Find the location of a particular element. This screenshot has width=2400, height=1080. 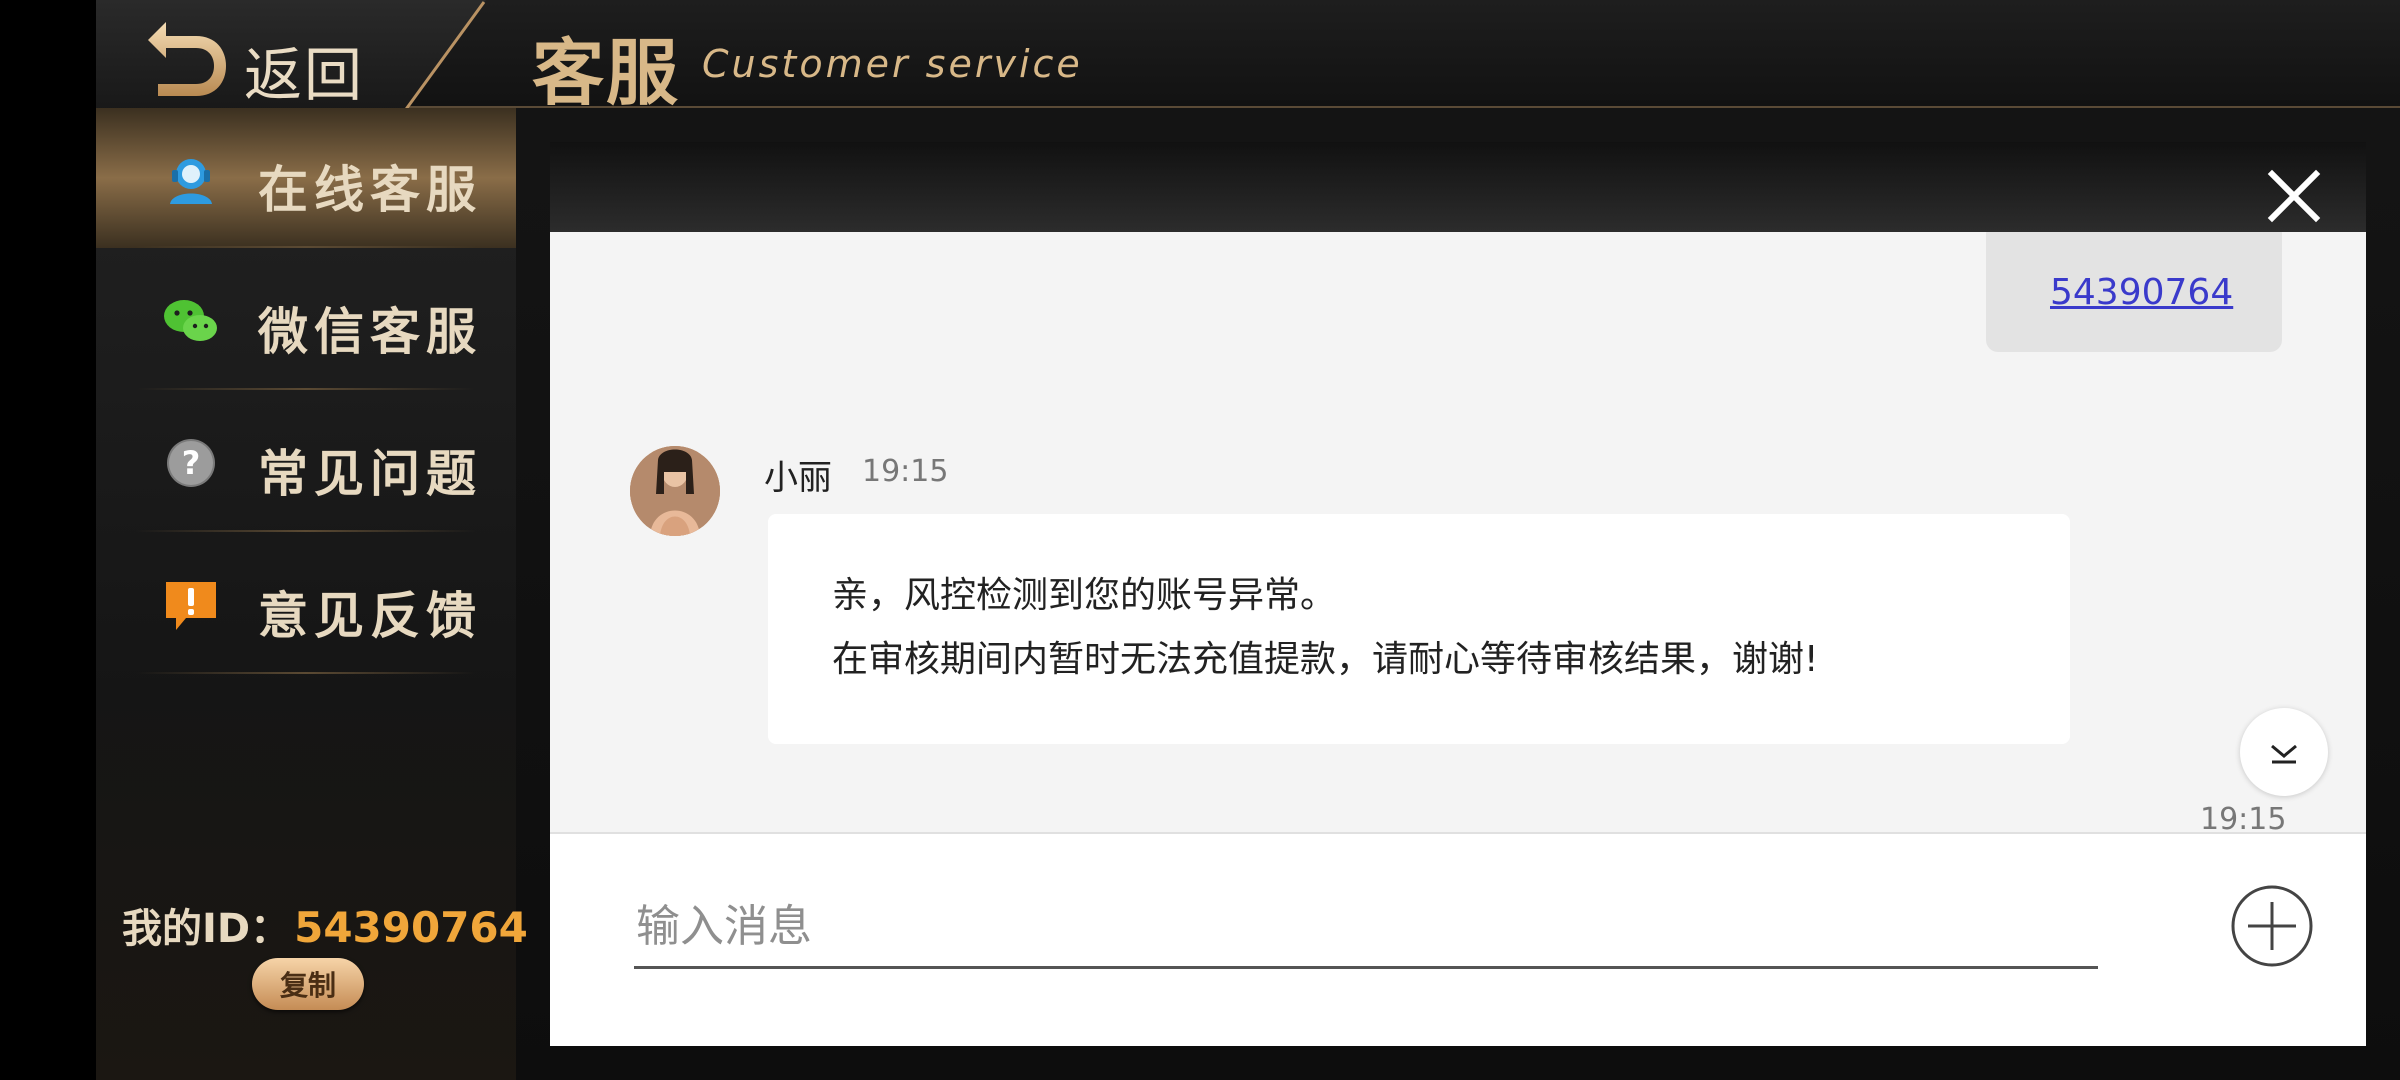

sent-message-link: 54390764 is located at coordinates (2141, 292).